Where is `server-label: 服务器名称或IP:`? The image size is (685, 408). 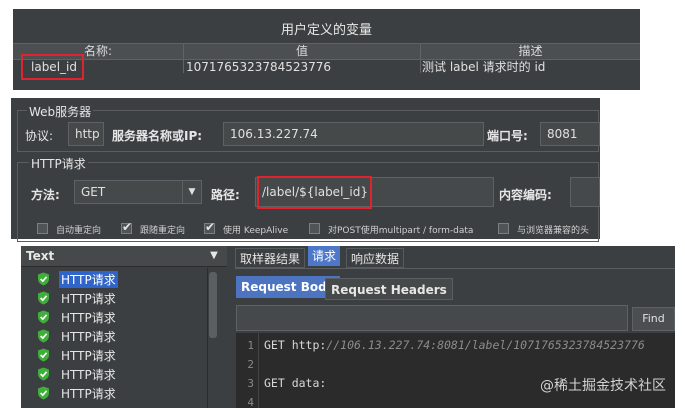 server-label: 服务器名称或IP: is located at coordinates (157, 136).